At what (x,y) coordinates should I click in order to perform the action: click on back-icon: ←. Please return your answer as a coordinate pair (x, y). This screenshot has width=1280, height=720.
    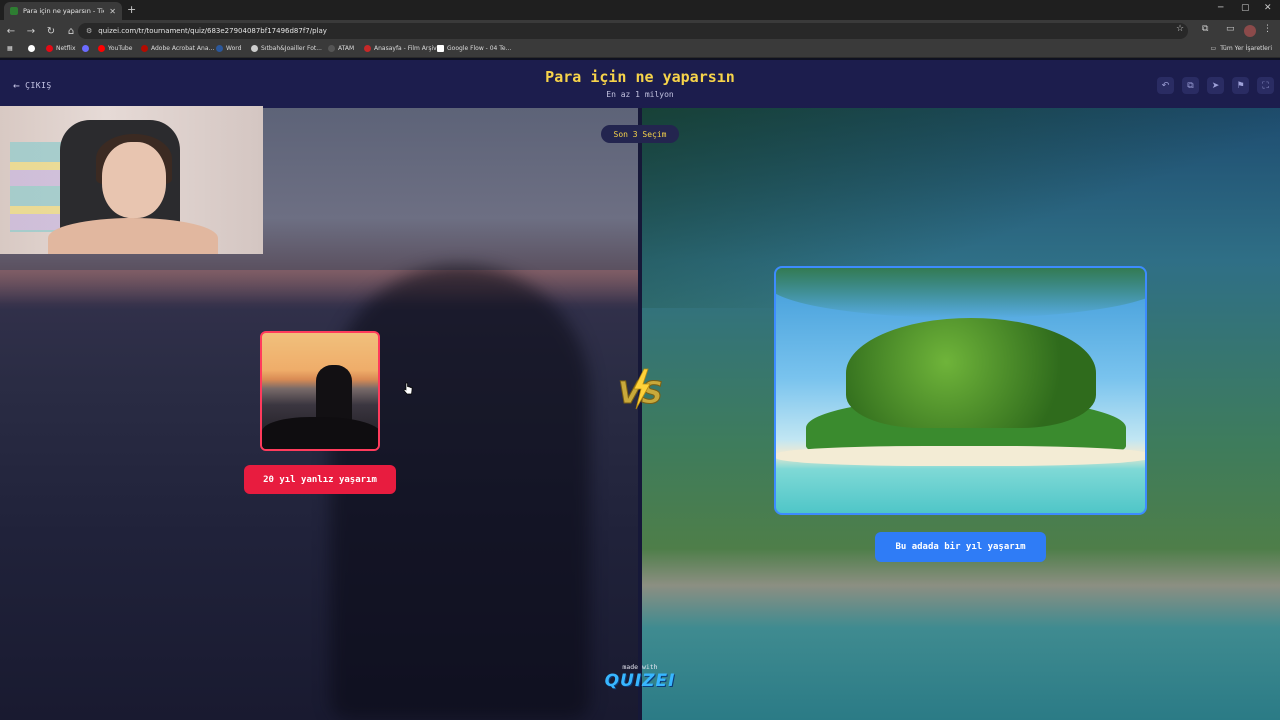
    Looking at the image, I should click on (11, 31).